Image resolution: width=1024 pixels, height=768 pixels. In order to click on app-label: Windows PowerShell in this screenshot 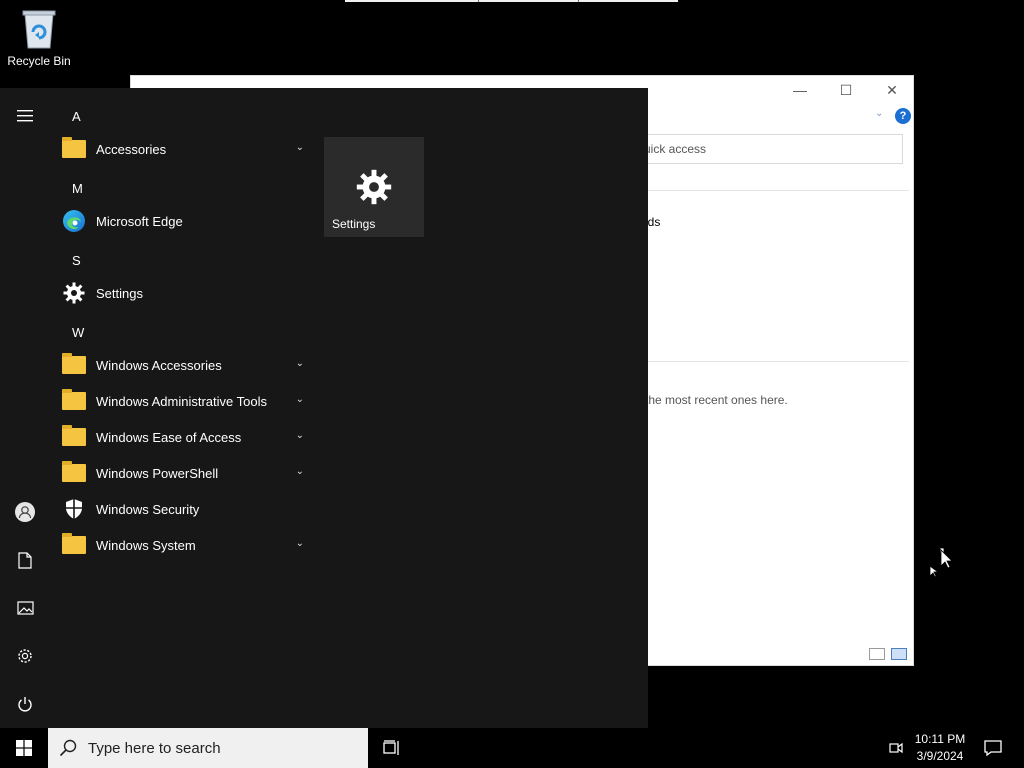, I will do `click(157, 473)`.